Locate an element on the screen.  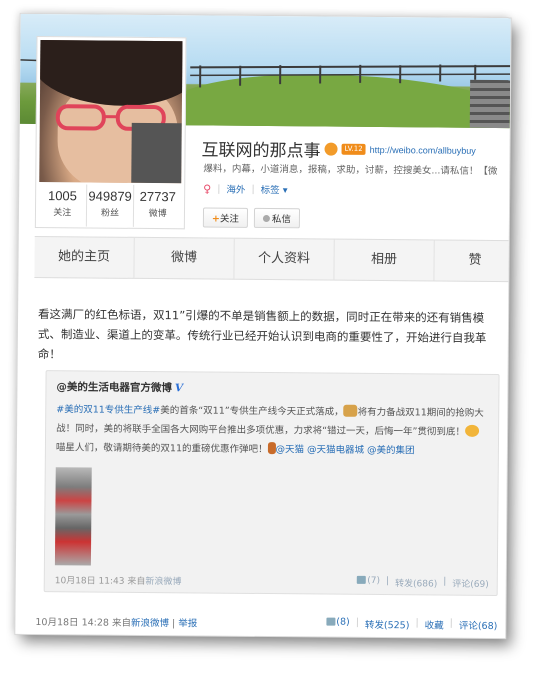
profile-name-row: 互联网的那点事 LV.12 http://weibo.com/allbuybuy is located at coordinates (338, 148).